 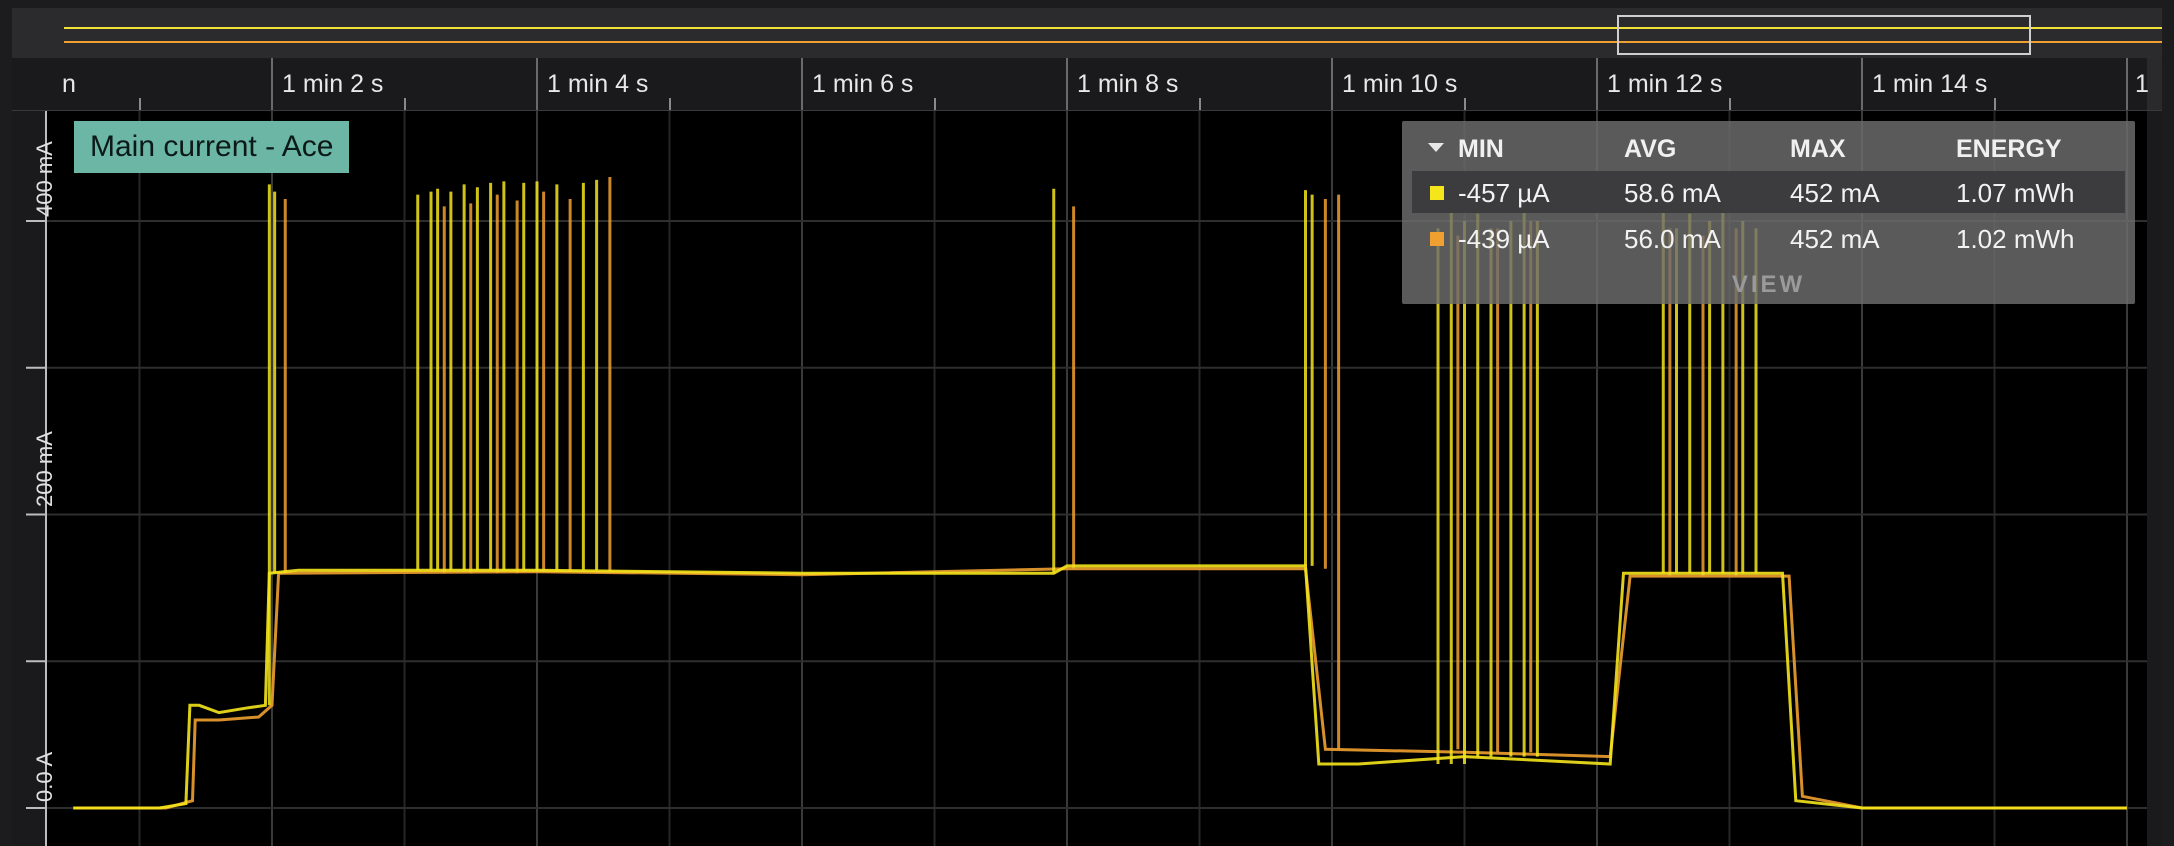 What do you see at coordinates (2154, 478) in the screenshot?
I see `plot-right-edge` at bounding box center [2154, 478].